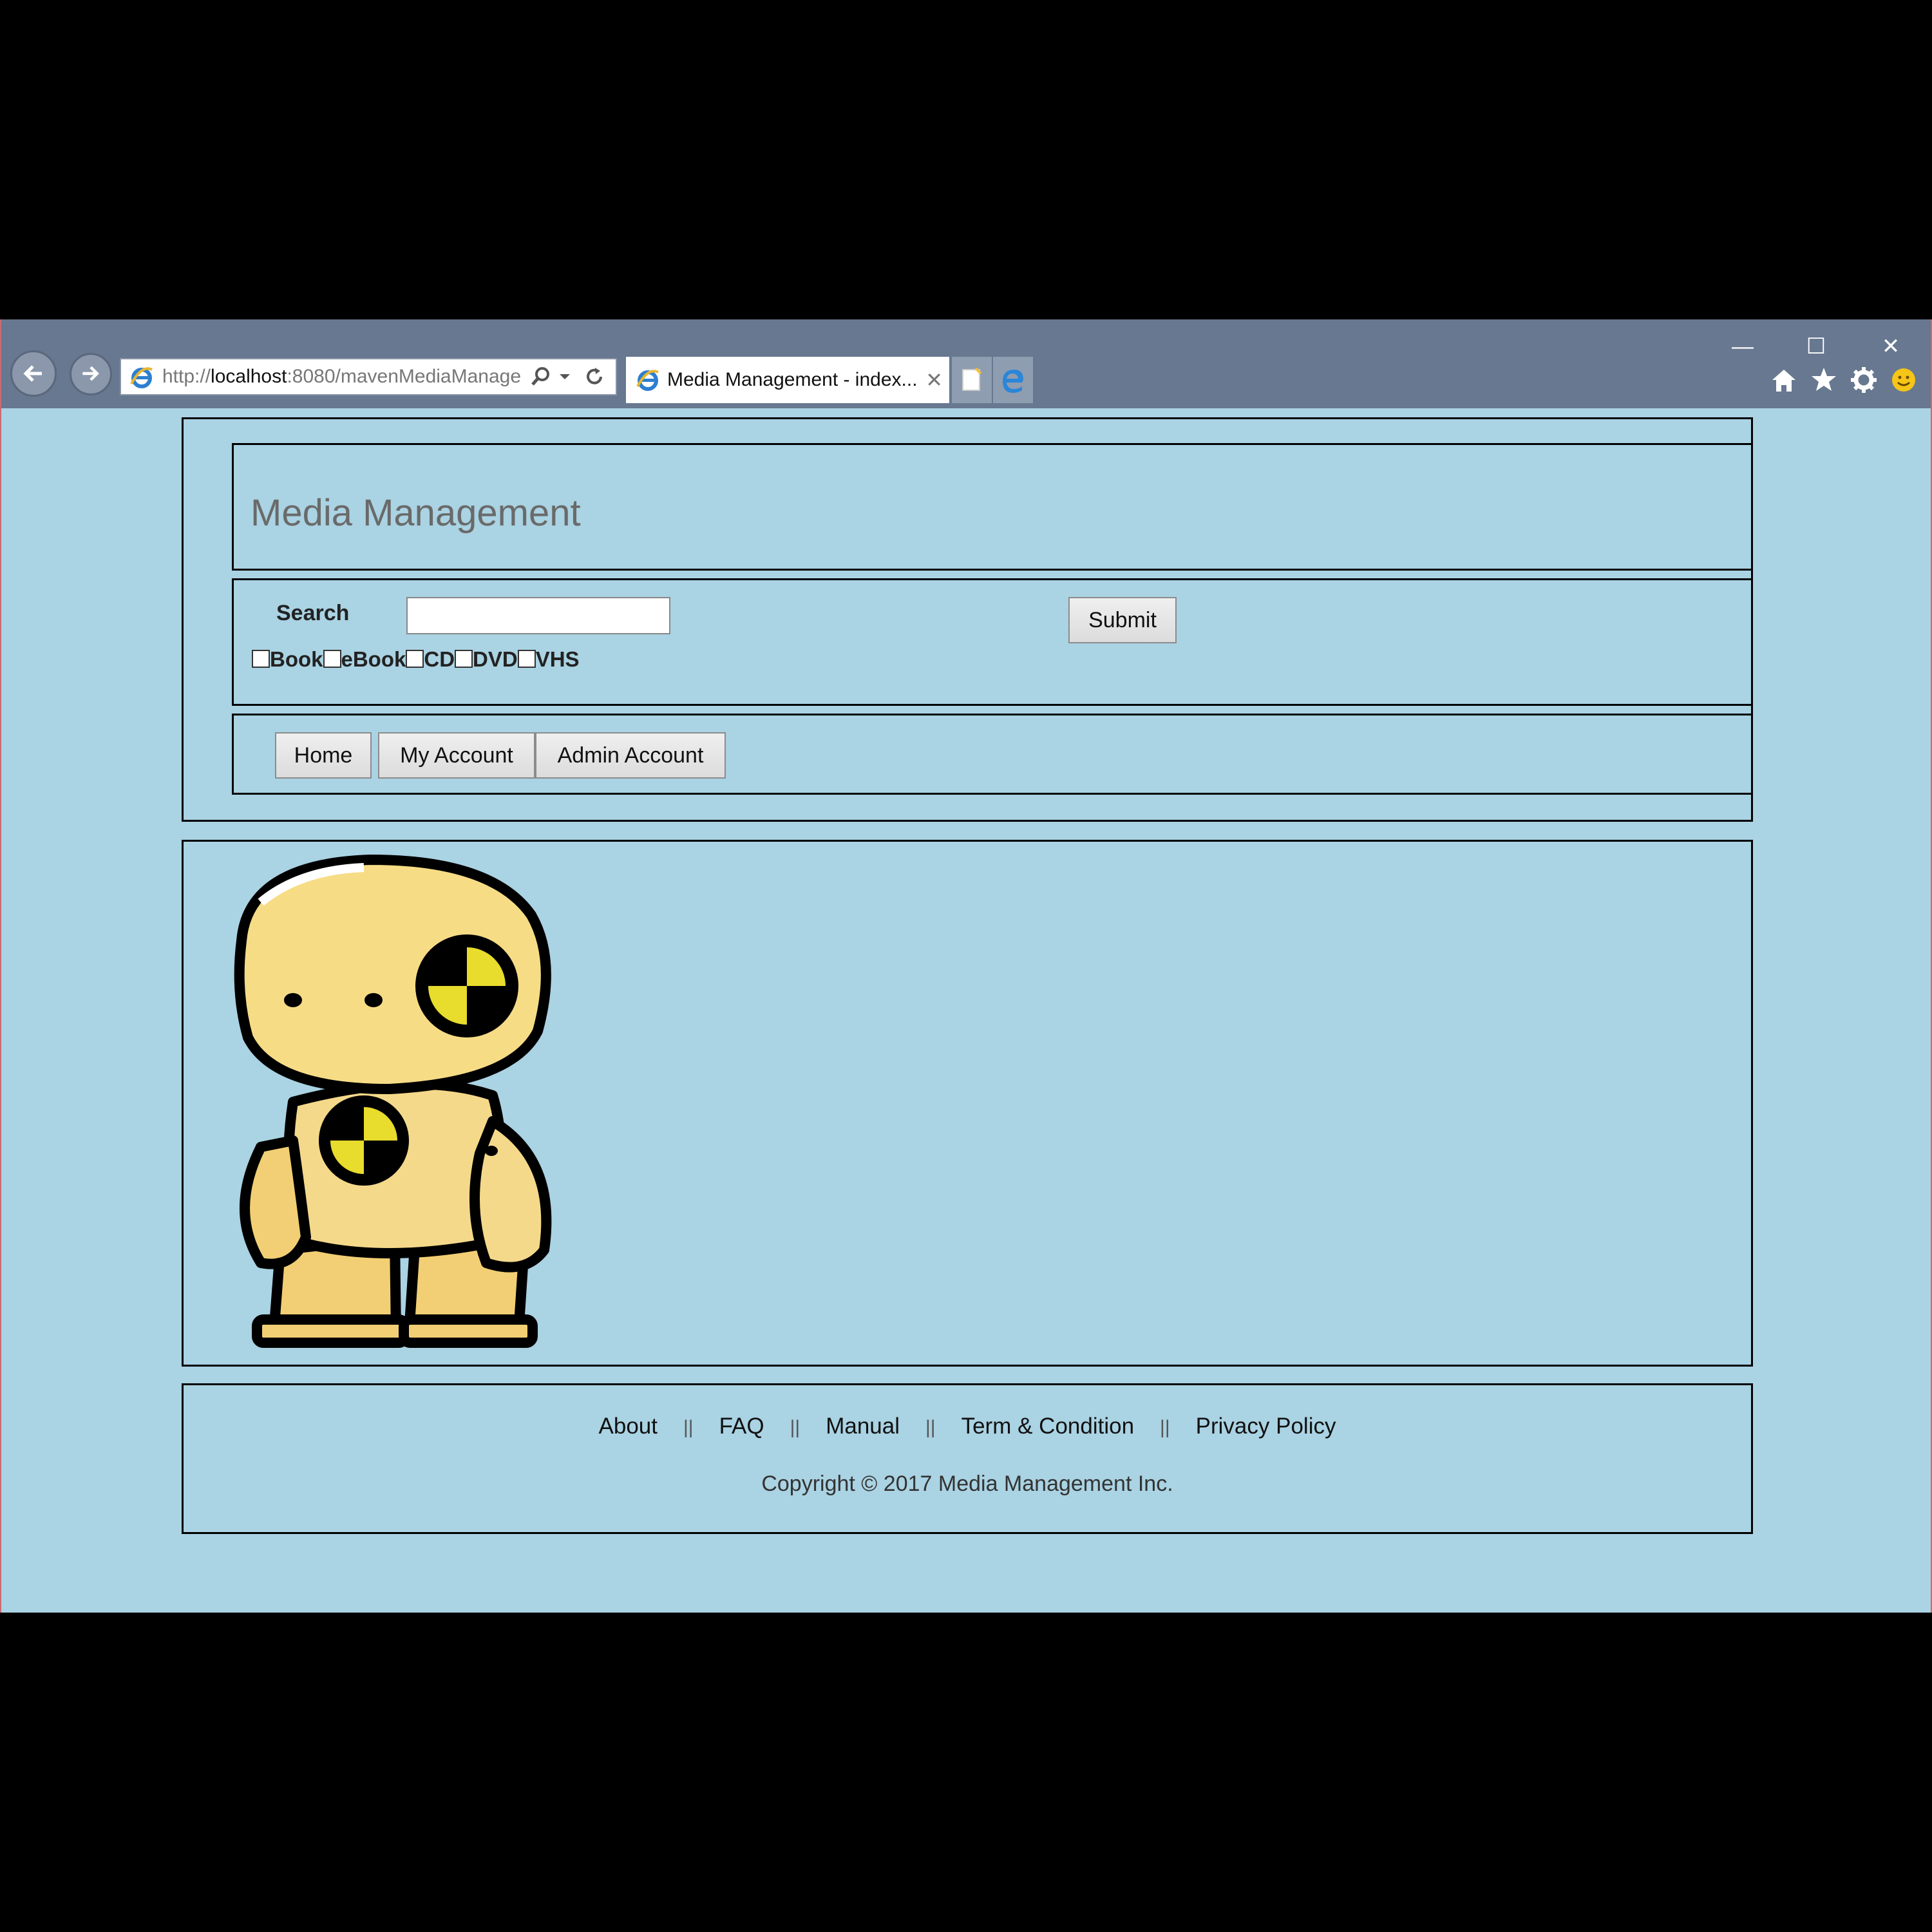 Image resolution: width=1932 pixels, height=1932 pixels. I want to click on home-button: Home, so click(323, 755).